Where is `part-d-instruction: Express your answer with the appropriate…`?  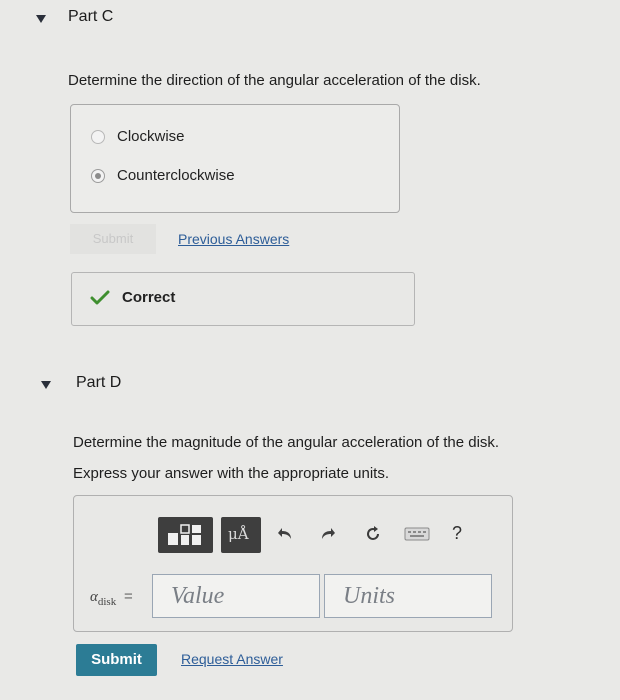 part-d-instruction: Express your answer with the appropriate… is located at coordinates (231, 473).